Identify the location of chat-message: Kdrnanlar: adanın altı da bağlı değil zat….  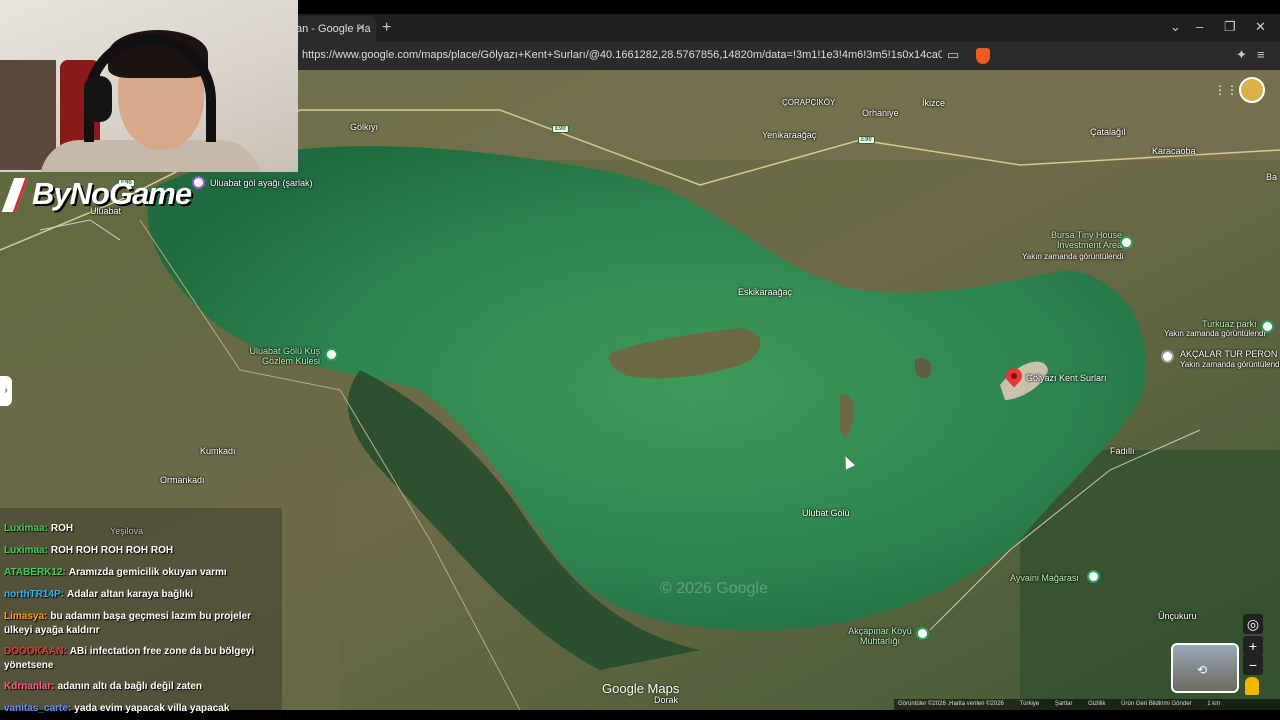
(141, 687).